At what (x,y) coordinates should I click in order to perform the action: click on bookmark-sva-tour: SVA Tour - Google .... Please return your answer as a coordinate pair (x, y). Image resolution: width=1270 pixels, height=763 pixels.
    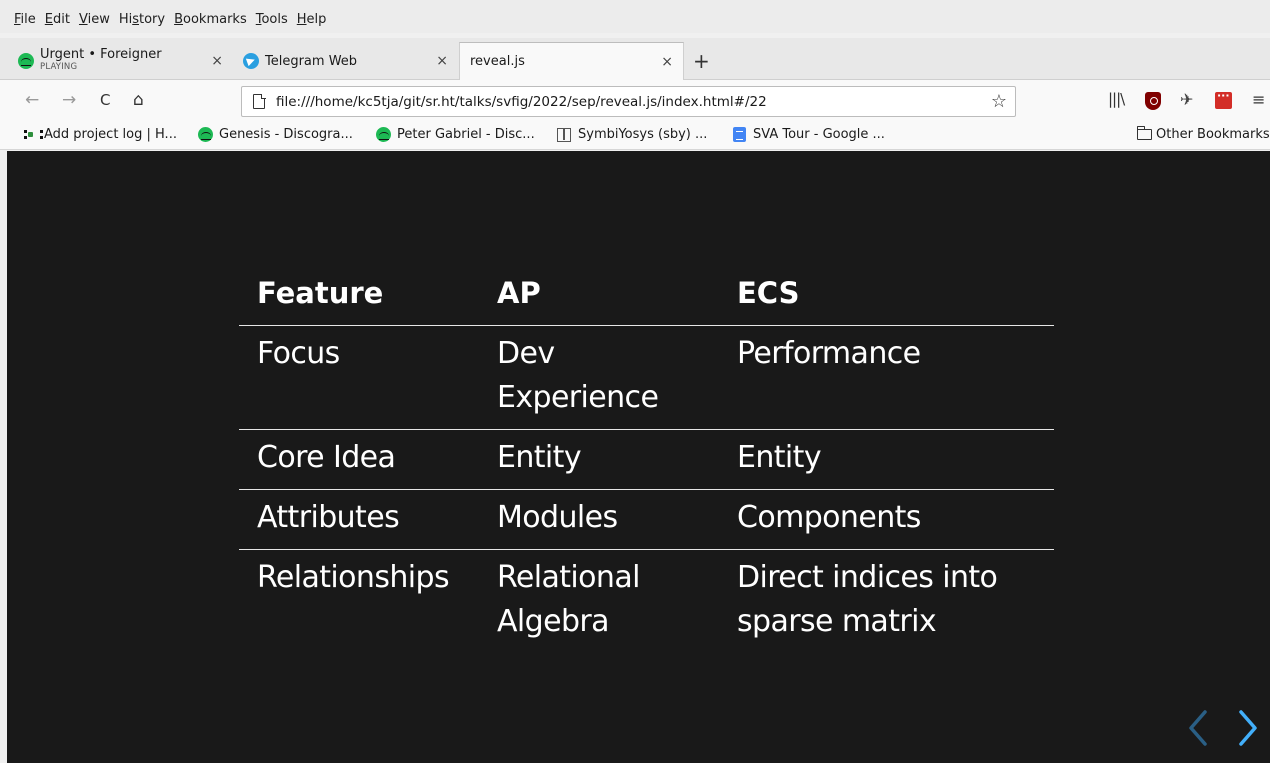
    Looking at the image, I should click on (809, 134).